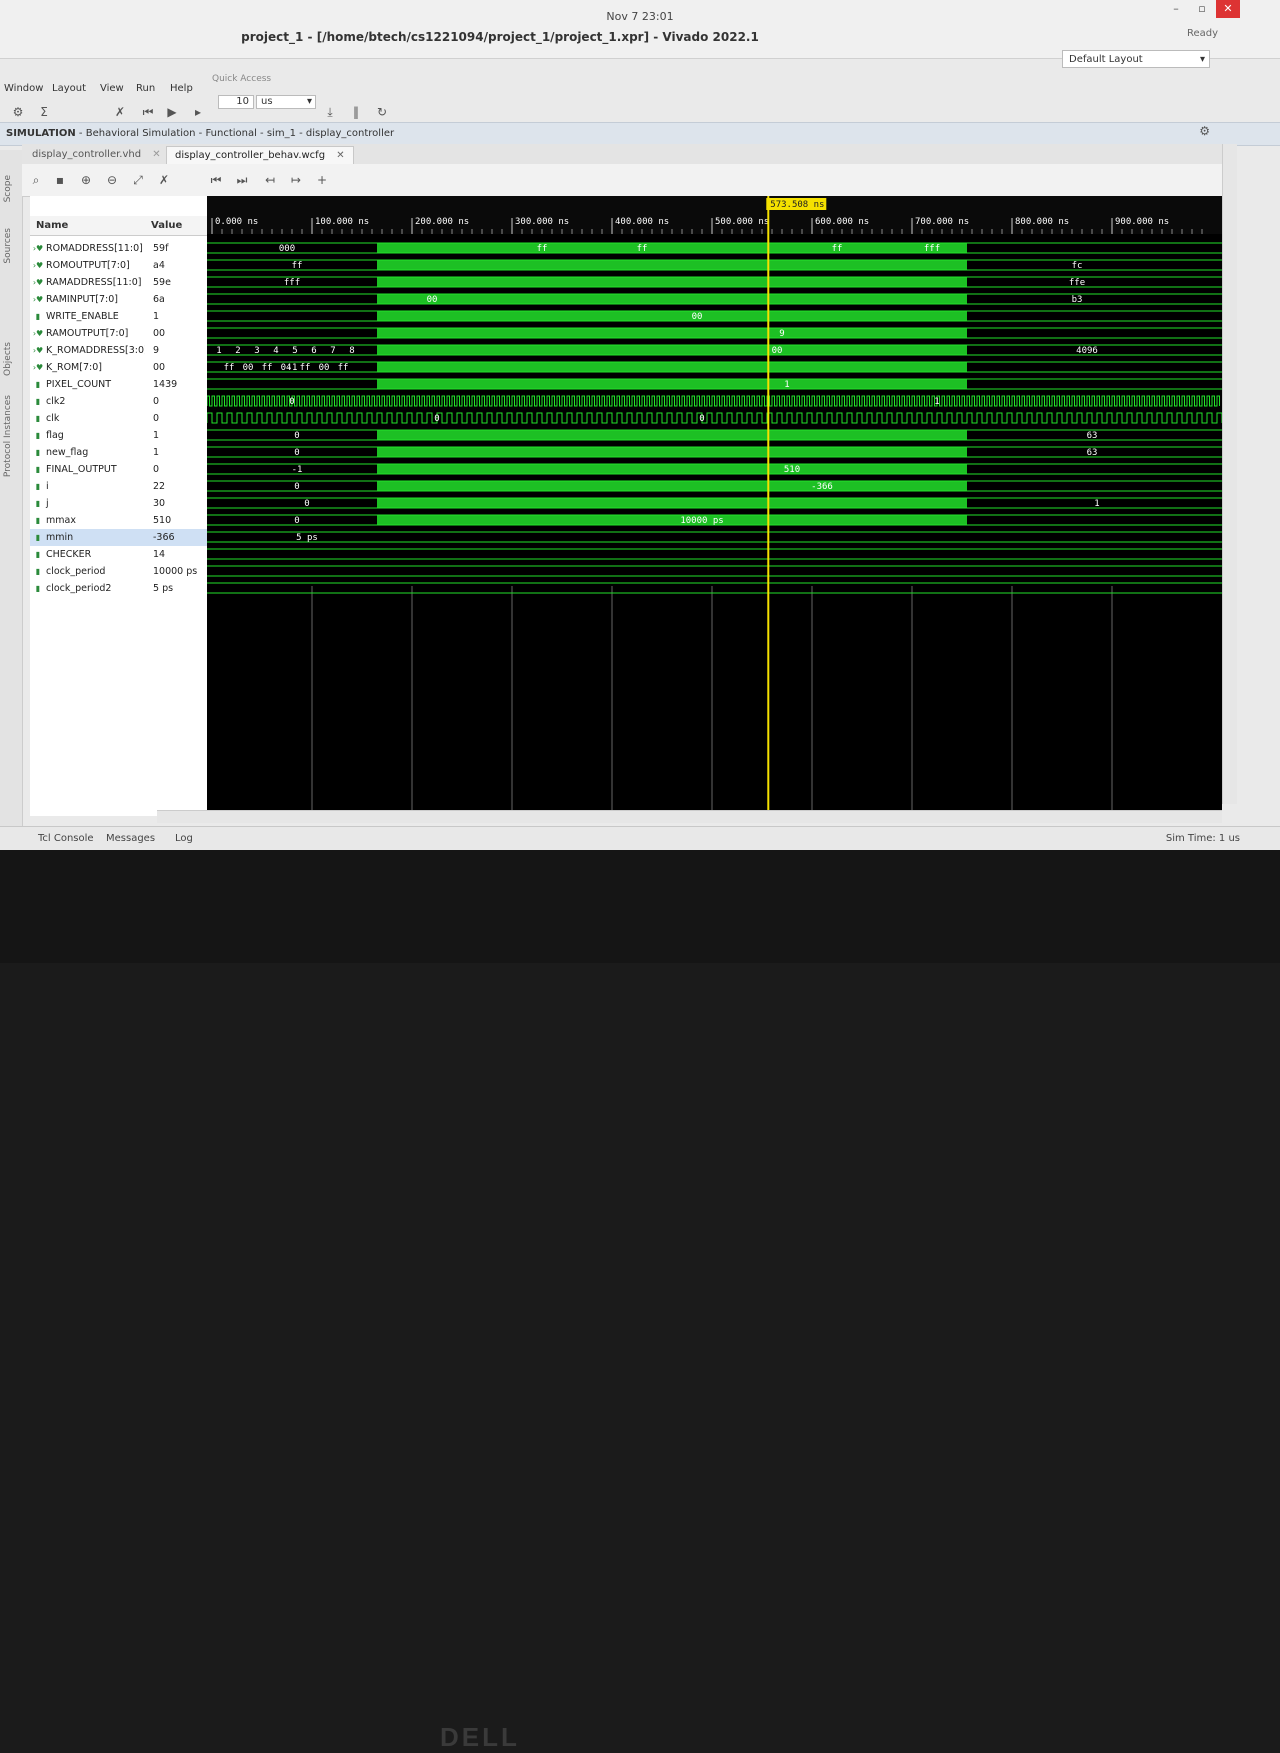 The height and width of the screenshot is (1753, 1280). What do you see at coordinates (87, 226) in the screenshot?
I see `name-column-header: Name` at bounding box center [87, 226].